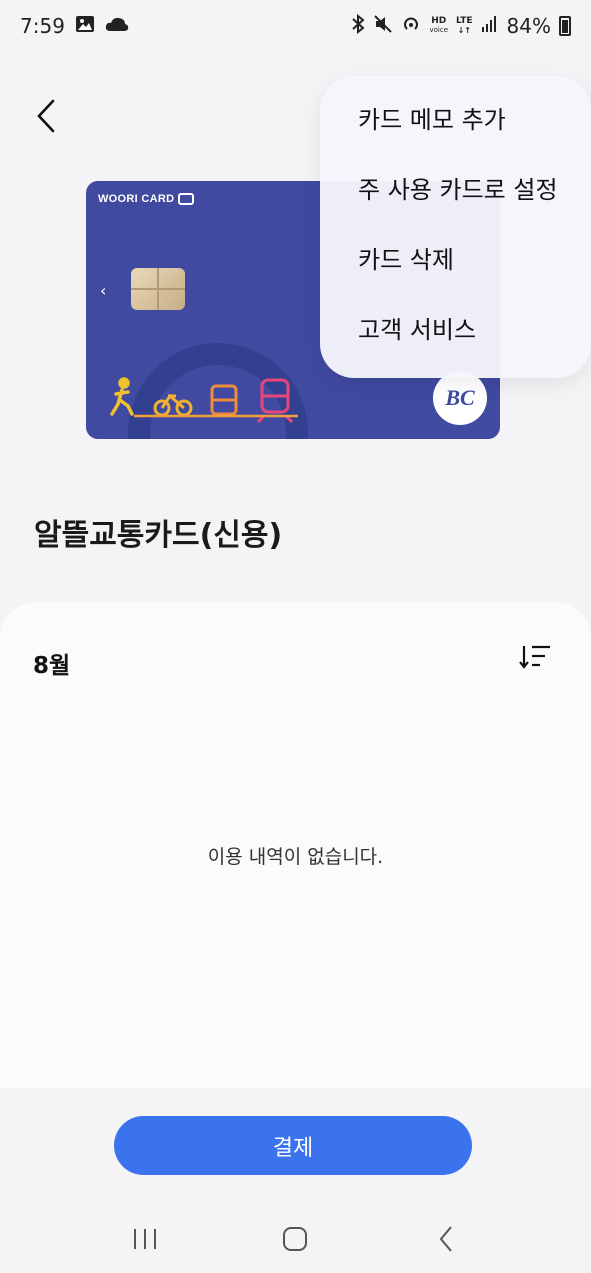 This screenshot has height=1273, width=591. What do you see at coordinates (411, 26) in the screenshot?
I see `hotspot-icon` at bounding box center [411, 26].